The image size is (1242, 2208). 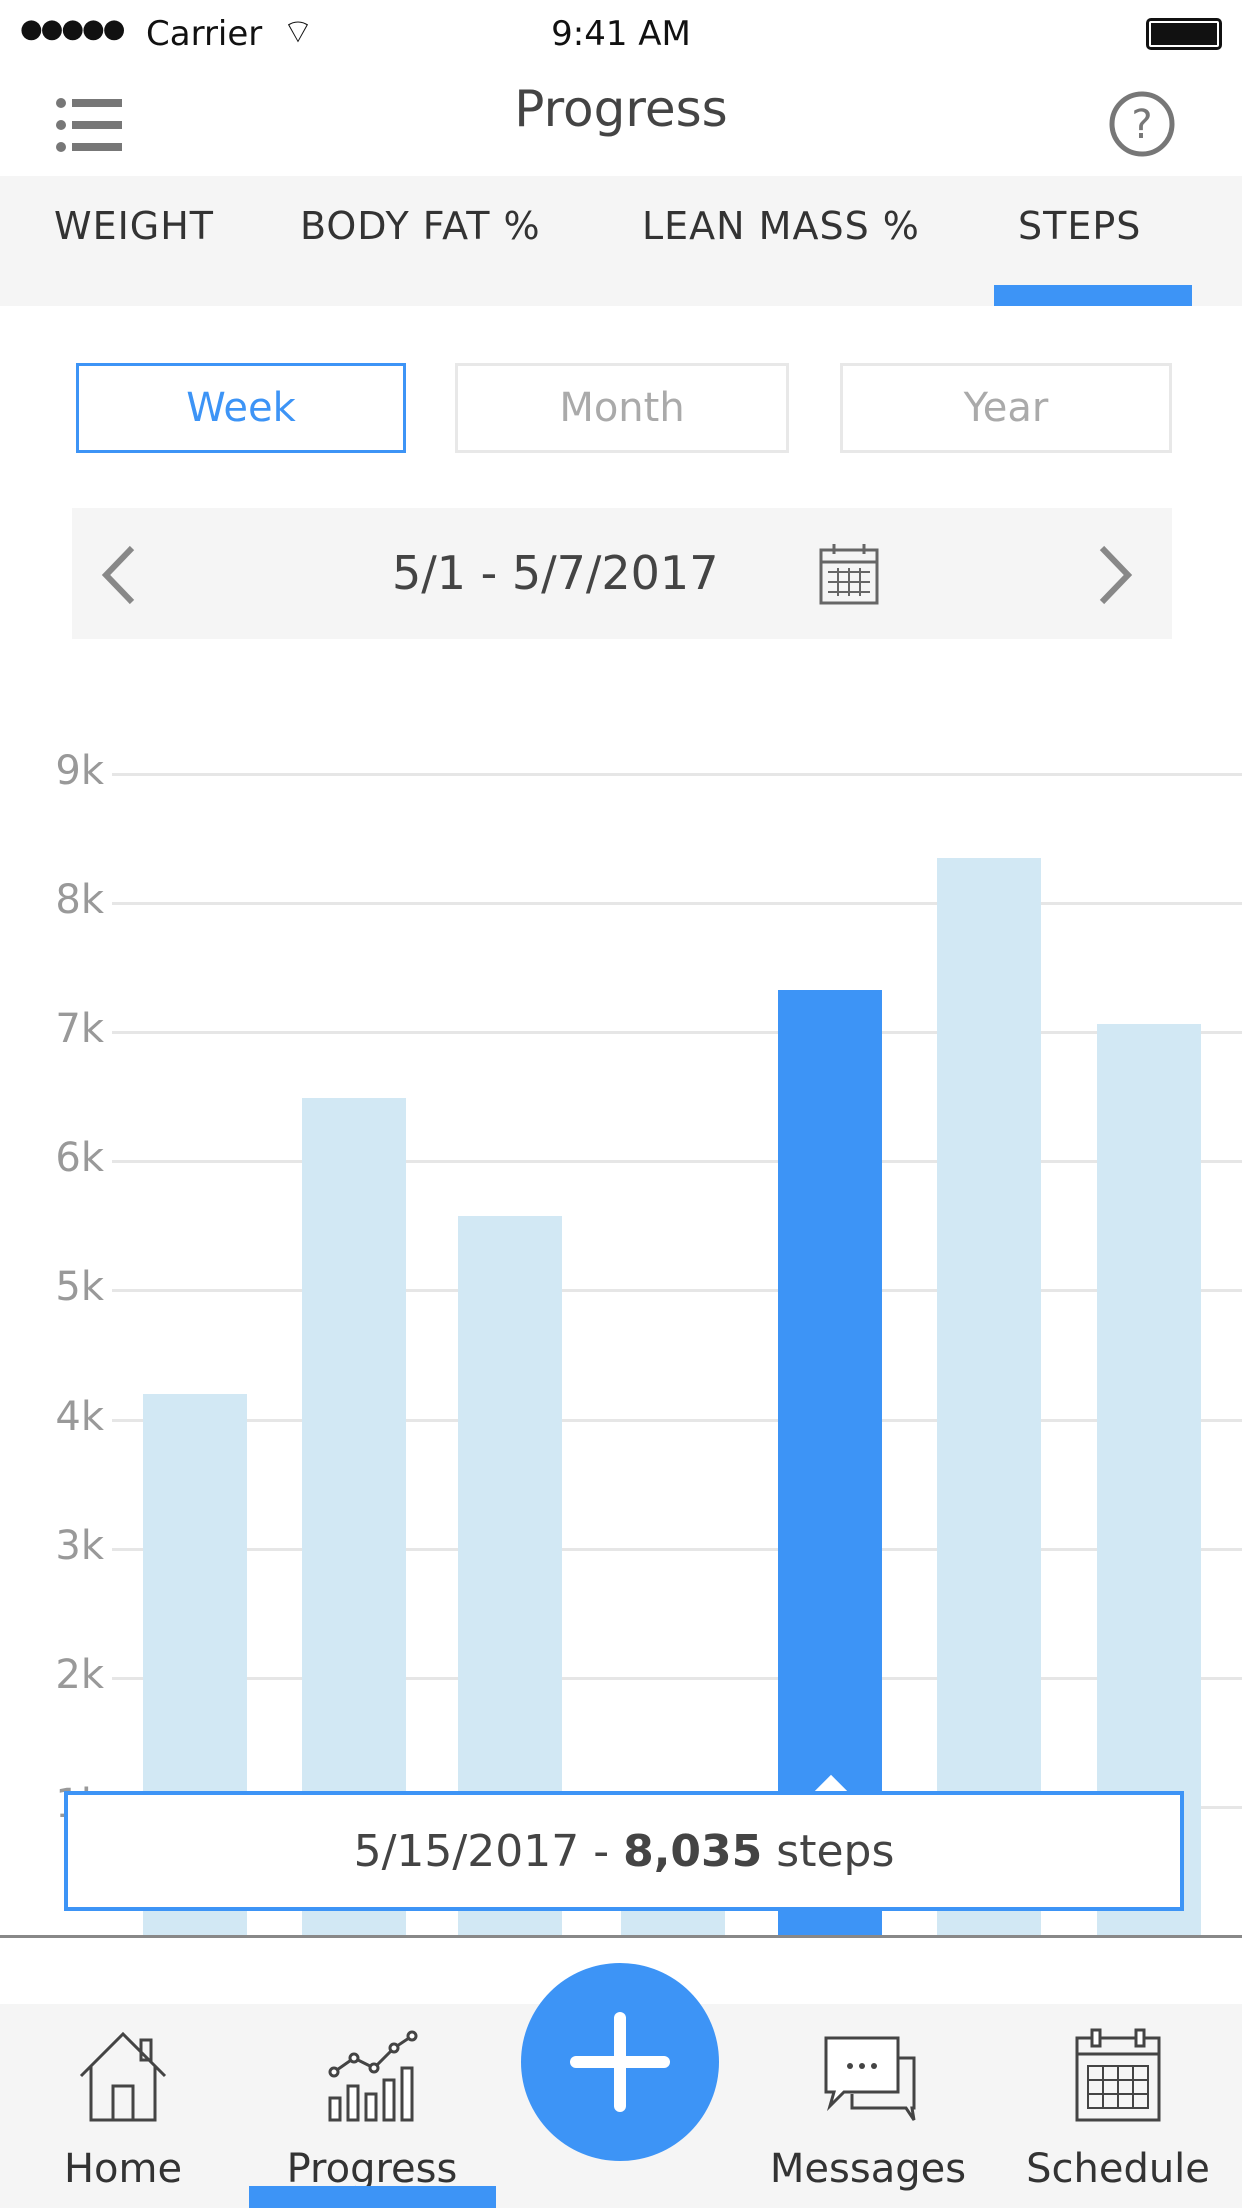 What do you see at coordinates (989, 1396) in the screenshot?
I see `bar` at bounding box center [989, 1396].